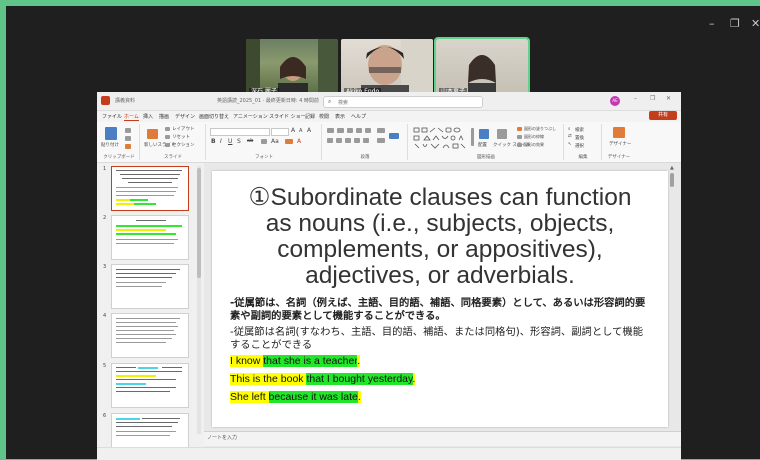  Describe the element at coordinates (292, 68) in the screenshot. I see `participant-tile-1: 深石 麗子` at that location.